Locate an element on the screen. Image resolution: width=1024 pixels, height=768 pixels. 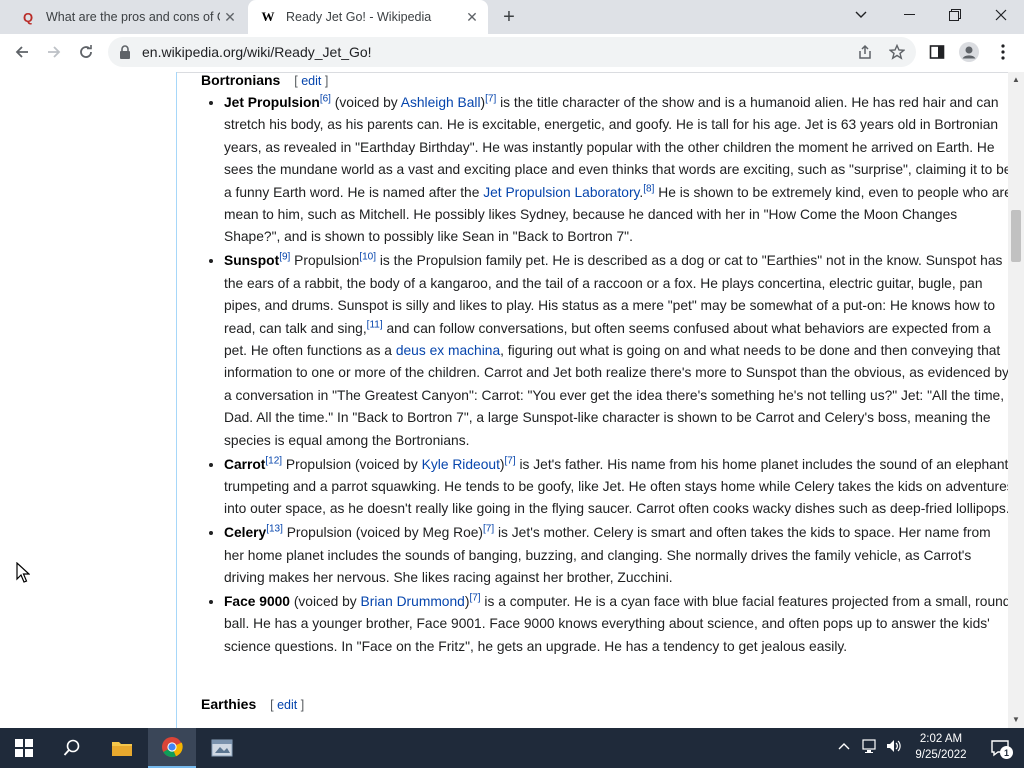
tab-search-icon is located at coordinates (861, 15).